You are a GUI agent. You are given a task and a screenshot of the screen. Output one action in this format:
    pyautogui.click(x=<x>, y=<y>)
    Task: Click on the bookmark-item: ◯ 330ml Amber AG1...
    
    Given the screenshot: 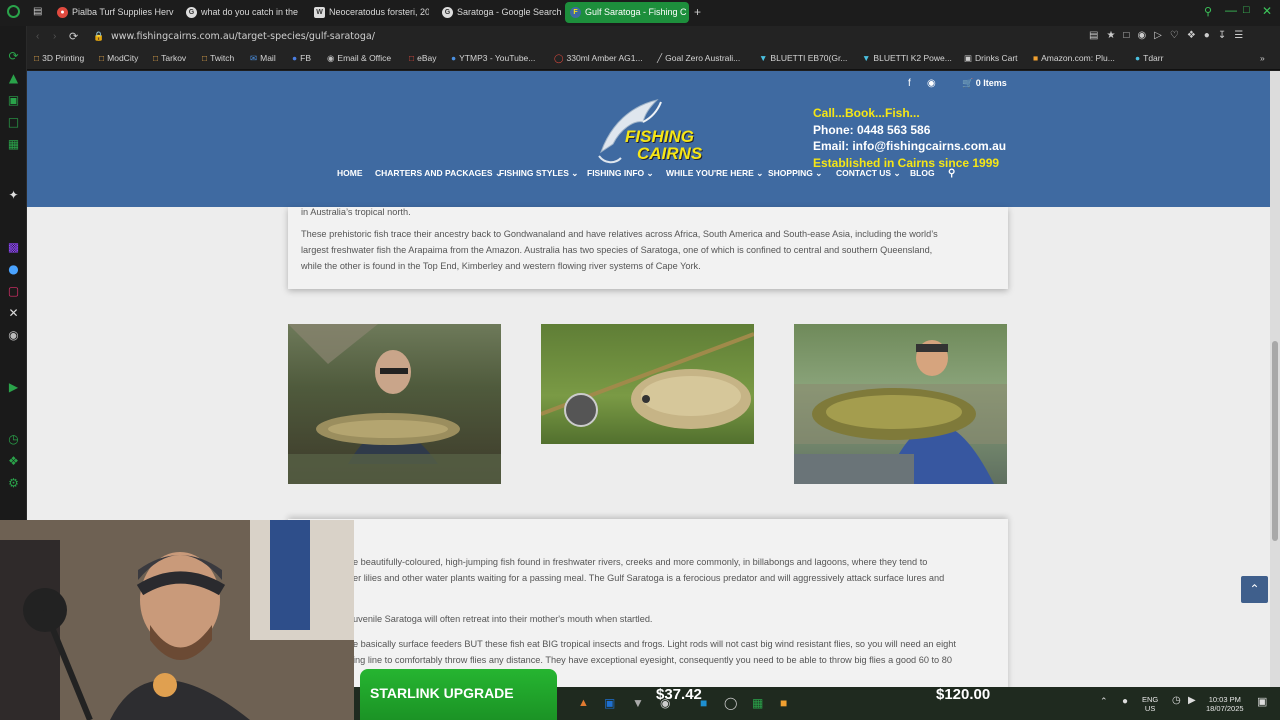 What is the action you would take?
    pyautogui.click(x=598, y=58)
    